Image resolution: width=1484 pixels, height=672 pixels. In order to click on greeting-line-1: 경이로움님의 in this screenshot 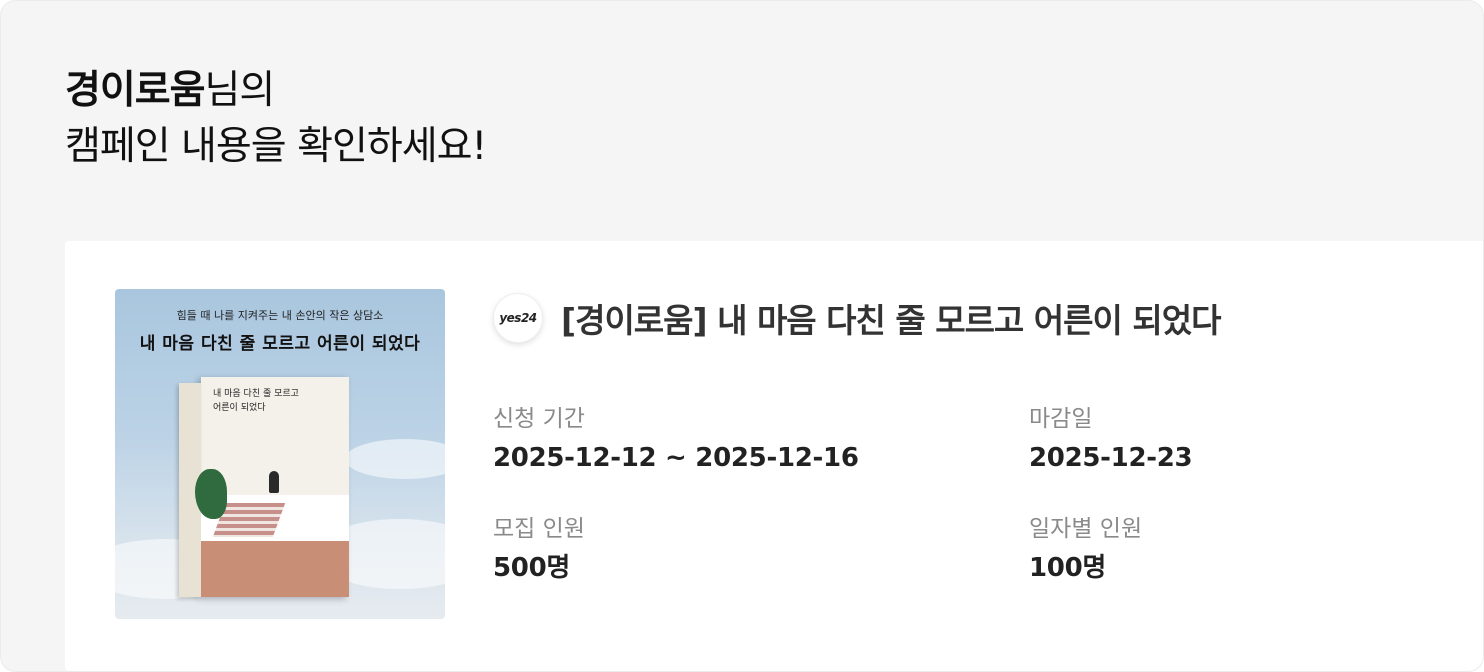, I will do `click(275, 91)`.